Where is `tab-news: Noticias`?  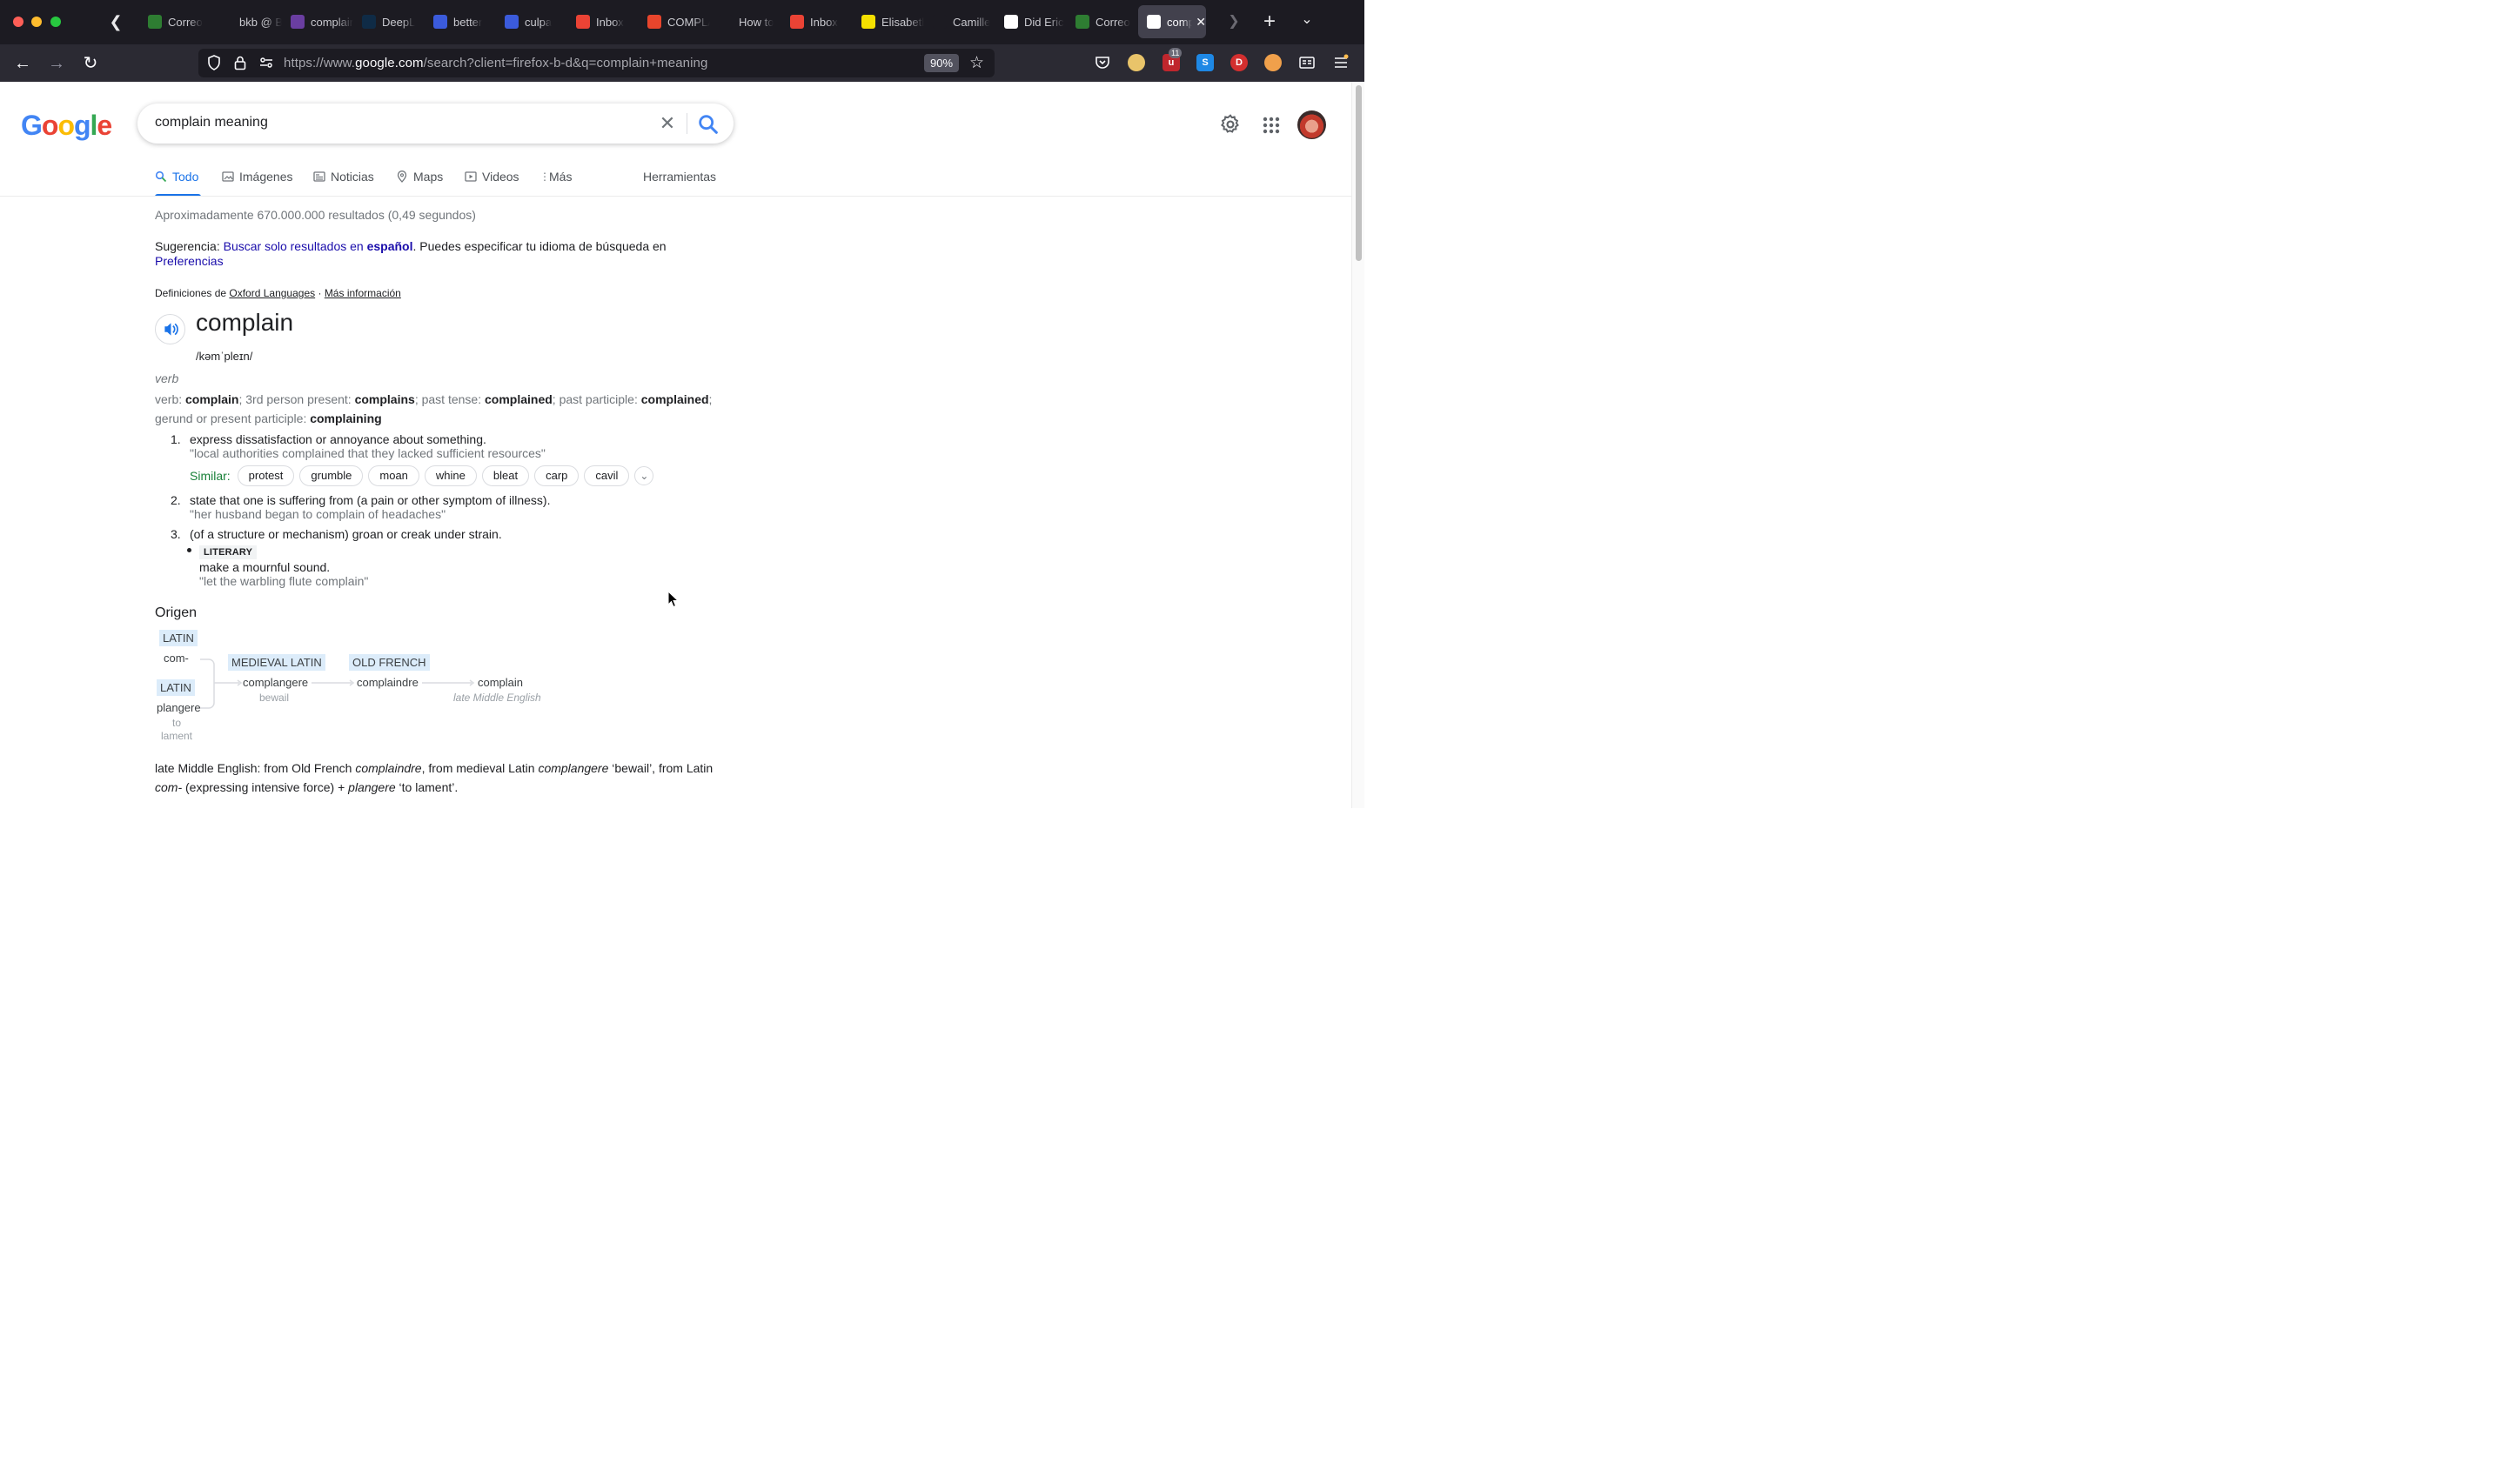 tab-news: Noticias is located at coordinates (343, 177).